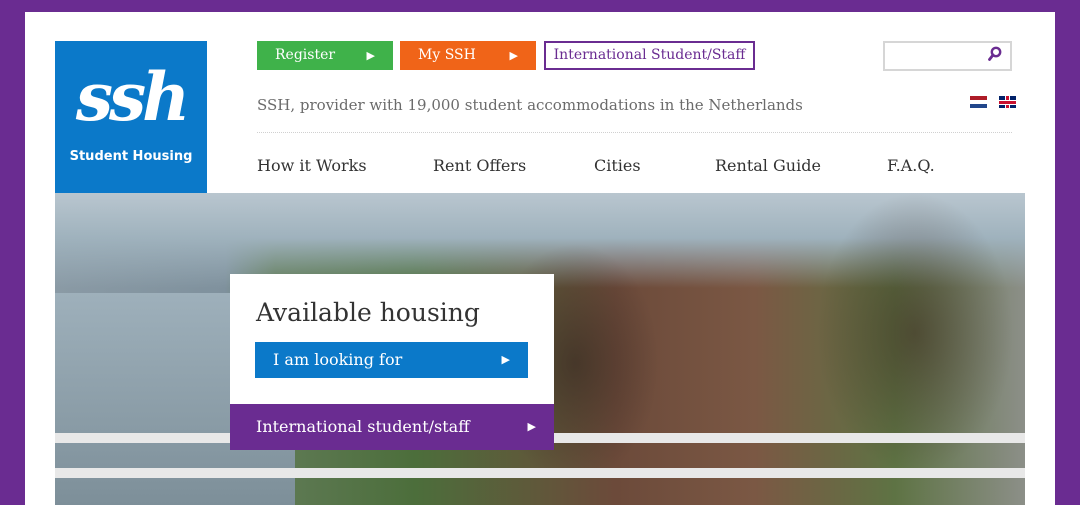 The width and height of the screenshot is (1080, 505). Describe the element at coordinates (995, 54) in the screenshot. I see `search-icon` at that location.